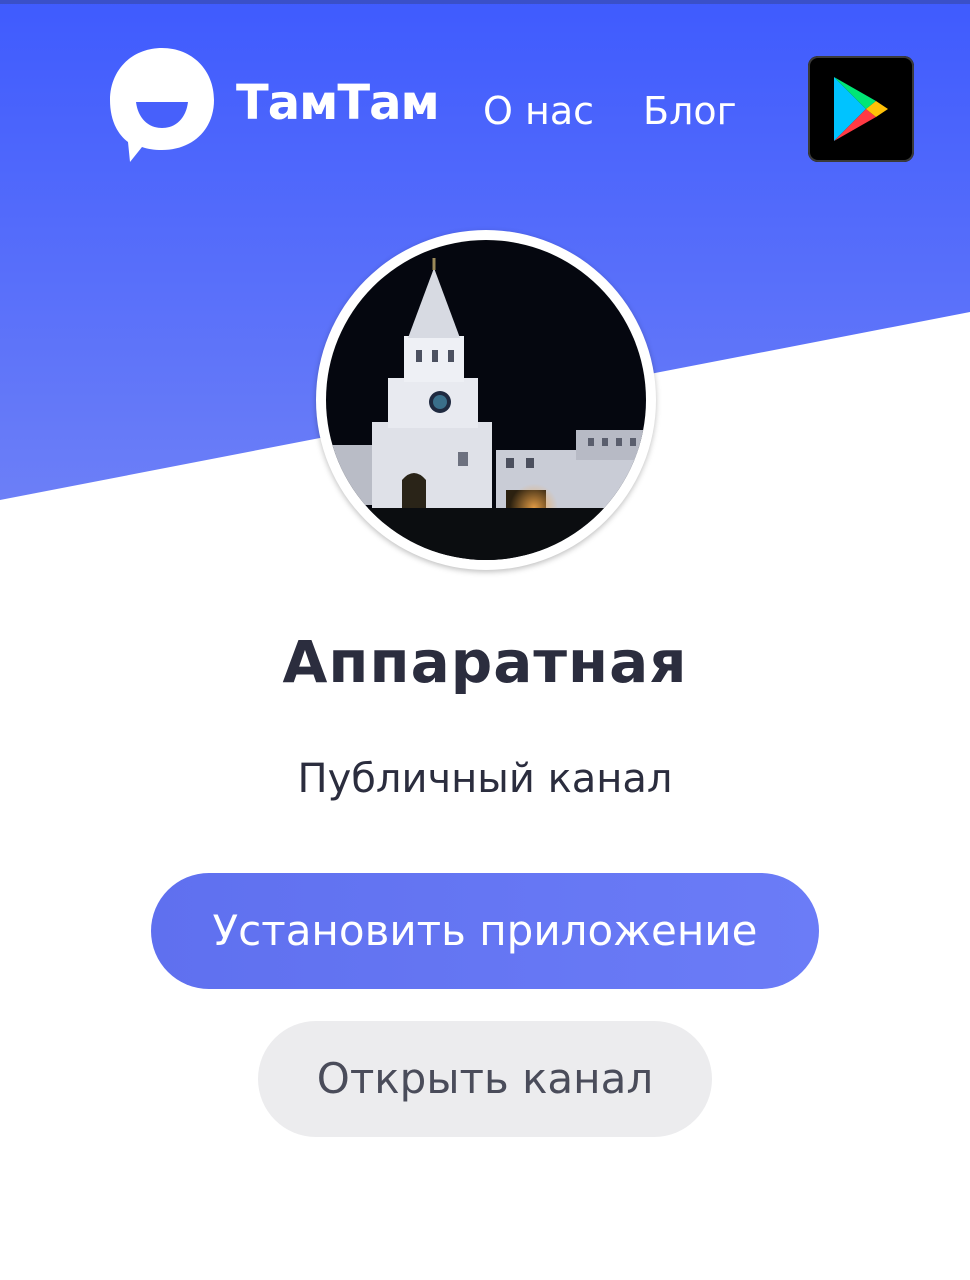 The height and width of the screenshot is (1280, 970). I want to click on nav-about-link: О нас, so click(538, 111).